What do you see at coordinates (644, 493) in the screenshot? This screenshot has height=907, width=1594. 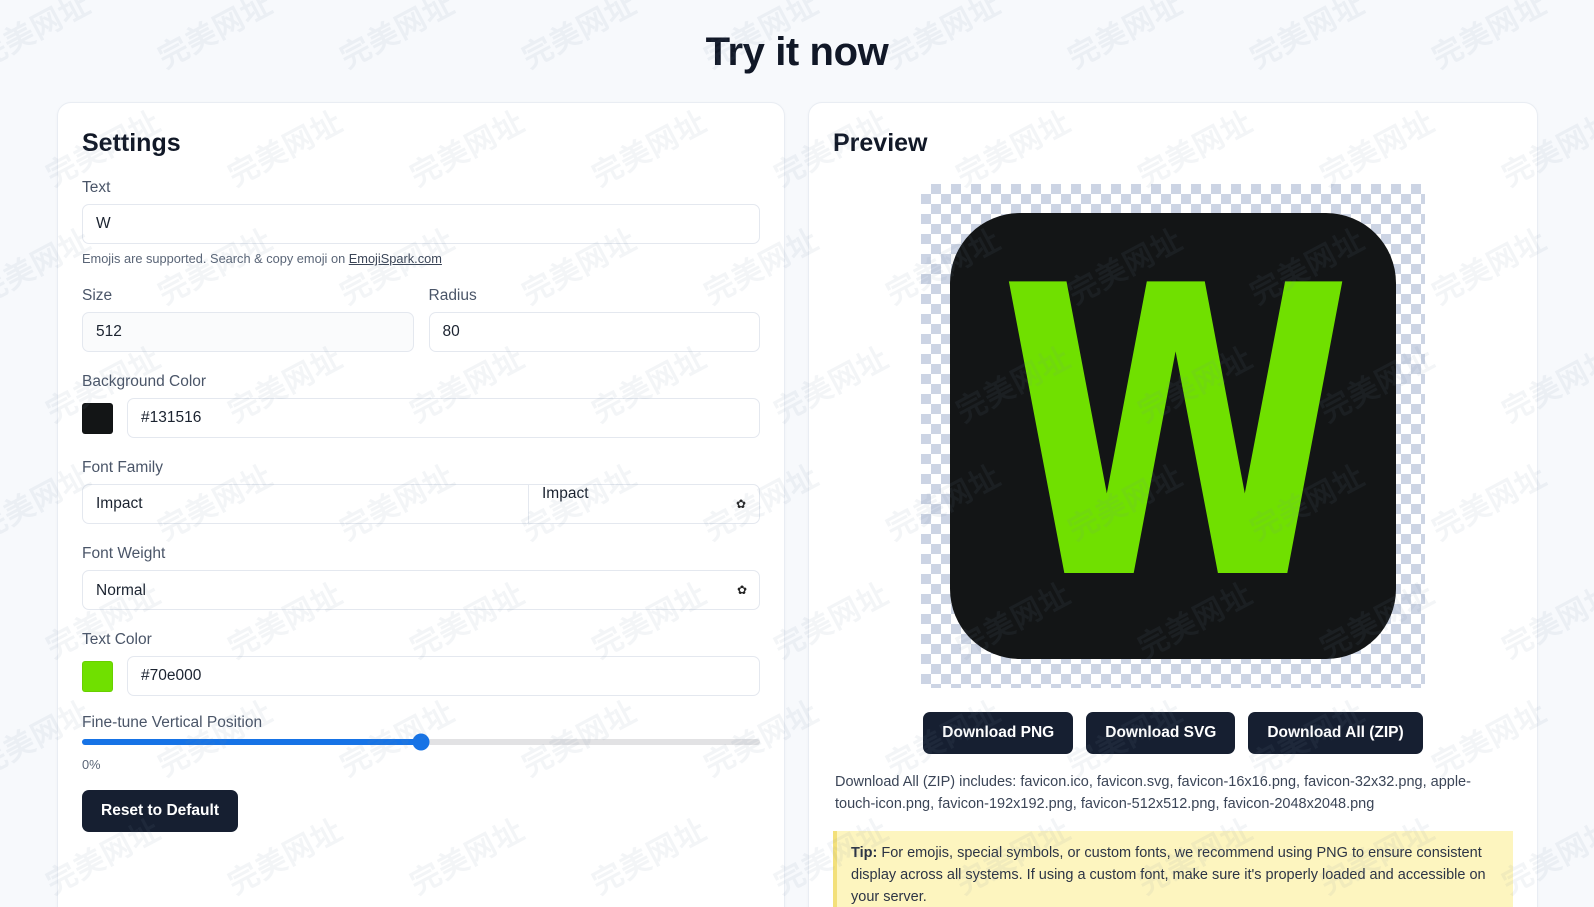 I see `font-family-select: Impact` at bounding box center [644, 493].